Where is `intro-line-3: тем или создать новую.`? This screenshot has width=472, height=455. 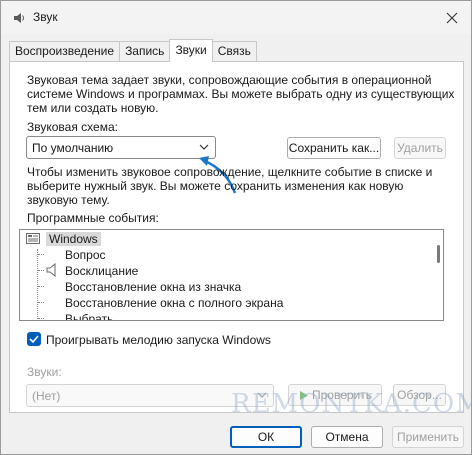 intro-line-3: тем или создать новую. is located at coordinates (93, 108).